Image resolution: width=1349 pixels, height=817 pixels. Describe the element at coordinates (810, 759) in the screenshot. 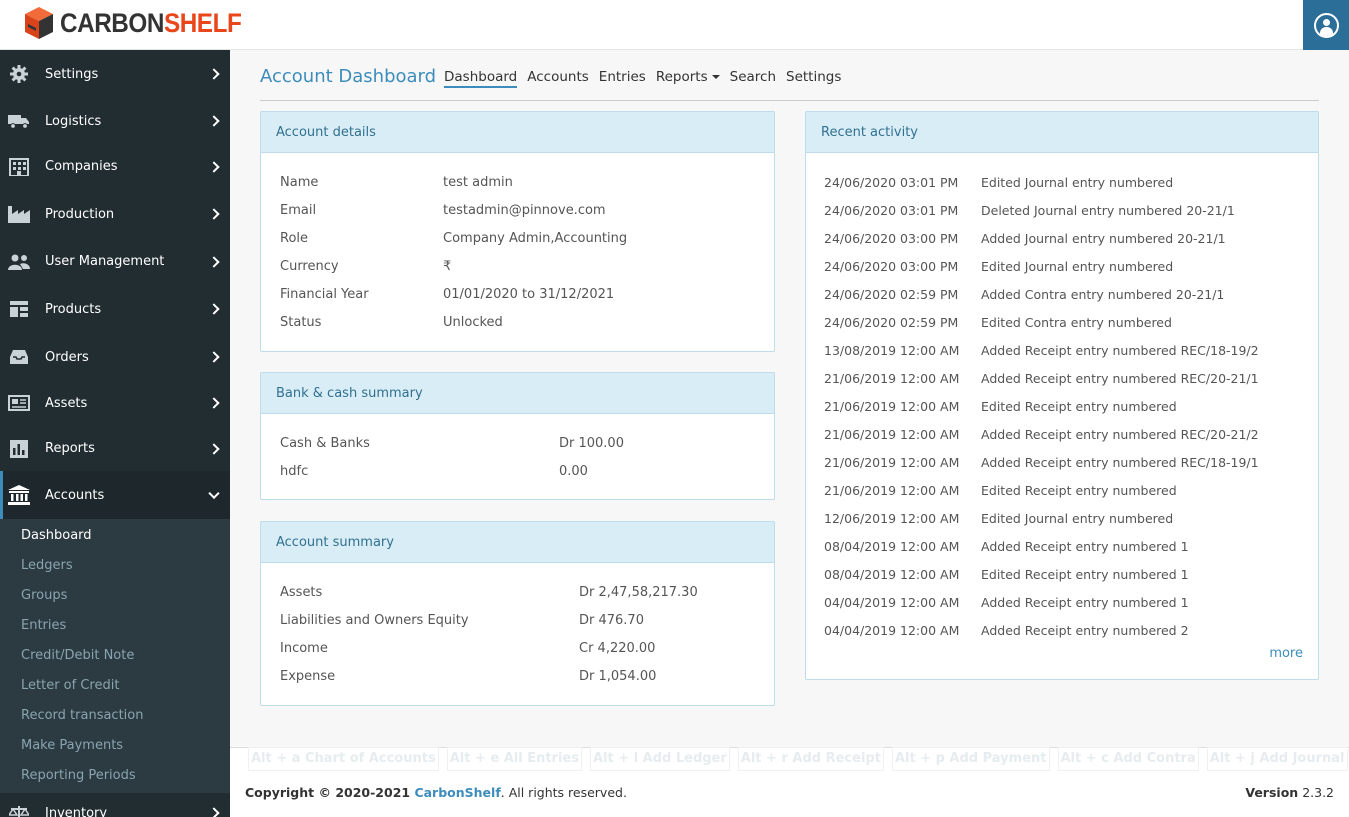

I see `shortcut-hint: Alt + r Add Receipt` at that location.